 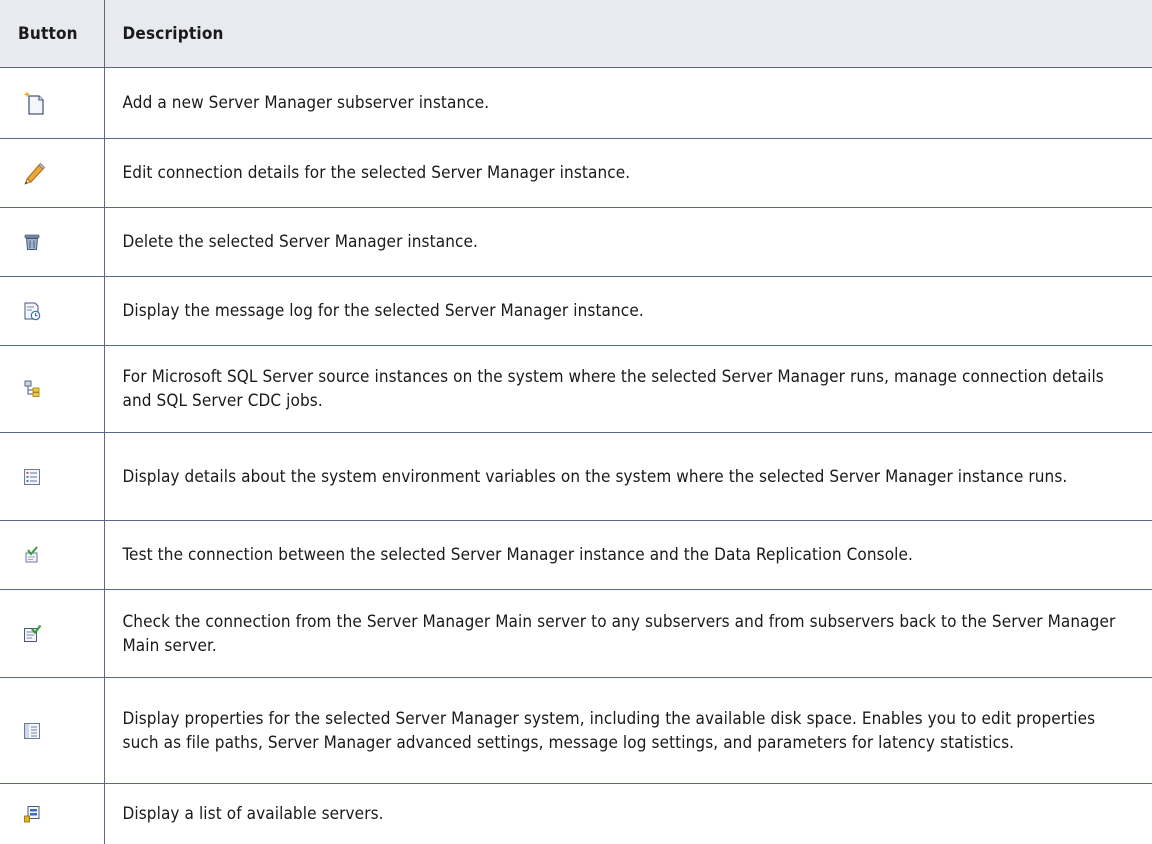 I want to click on properties-icon, so click(x=32, y=731).